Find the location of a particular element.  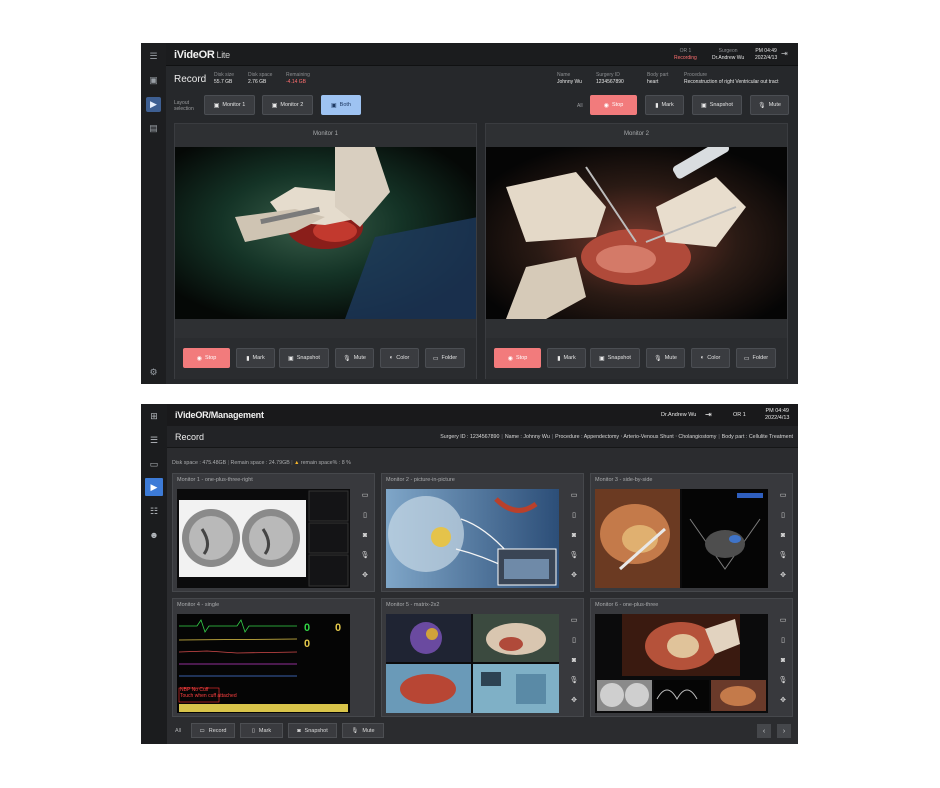

monitor-5-screen is located at coordinates (472, 663).